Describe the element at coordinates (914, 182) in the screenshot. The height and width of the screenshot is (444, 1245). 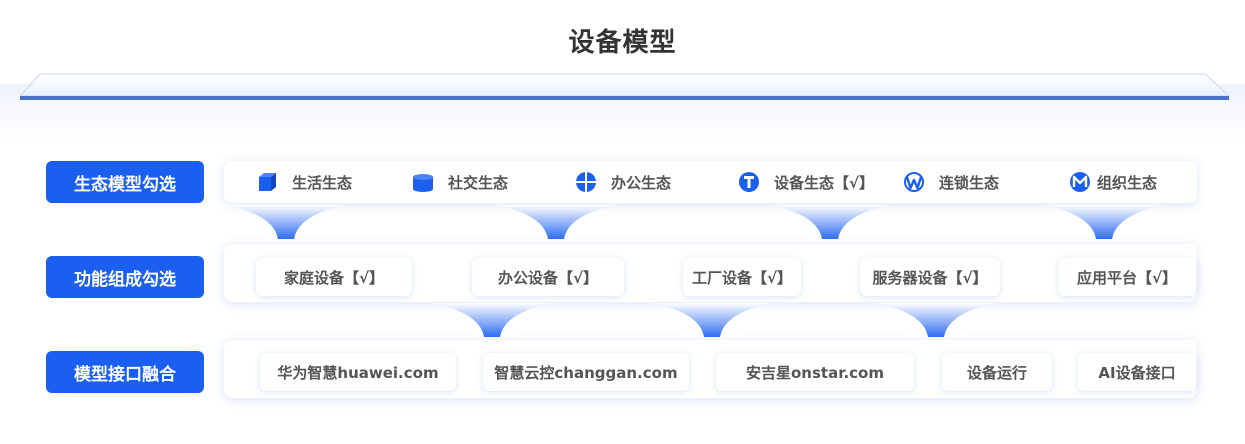
I see `letter-w-icon` at that location.